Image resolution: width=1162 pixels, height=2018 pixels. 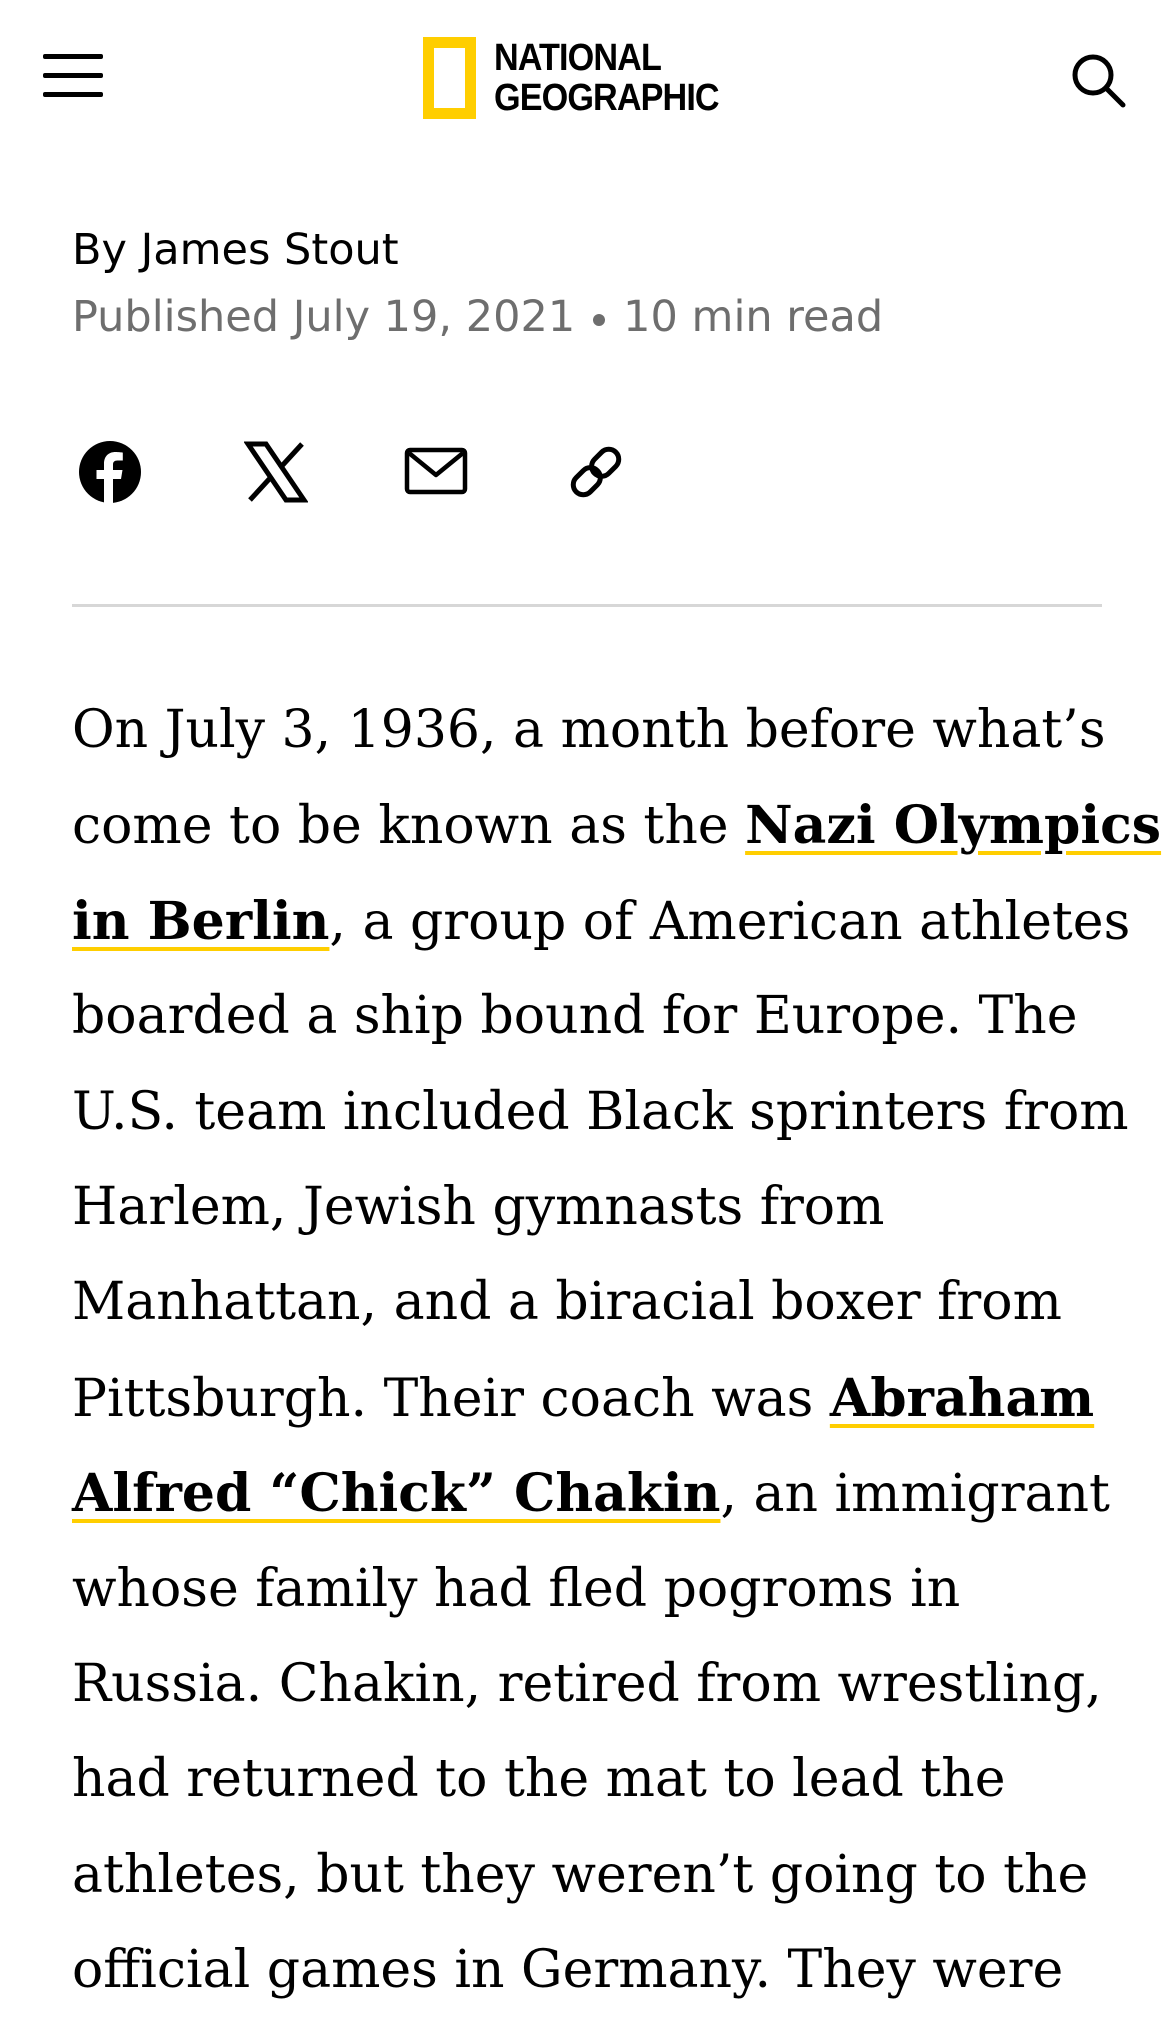 I want to click on national-geographic-logo: NATIONAL GEOGRAPHIC, so click(x=583, y=77).